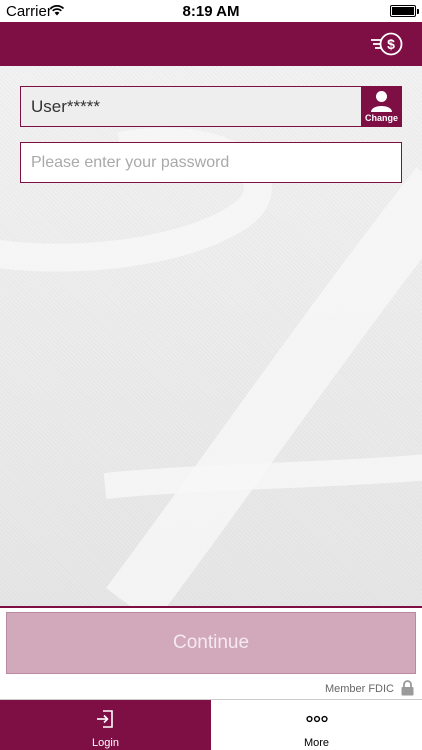 This screenshot has height=750, width=422. I want to click on user-icon, so click(381, 101).